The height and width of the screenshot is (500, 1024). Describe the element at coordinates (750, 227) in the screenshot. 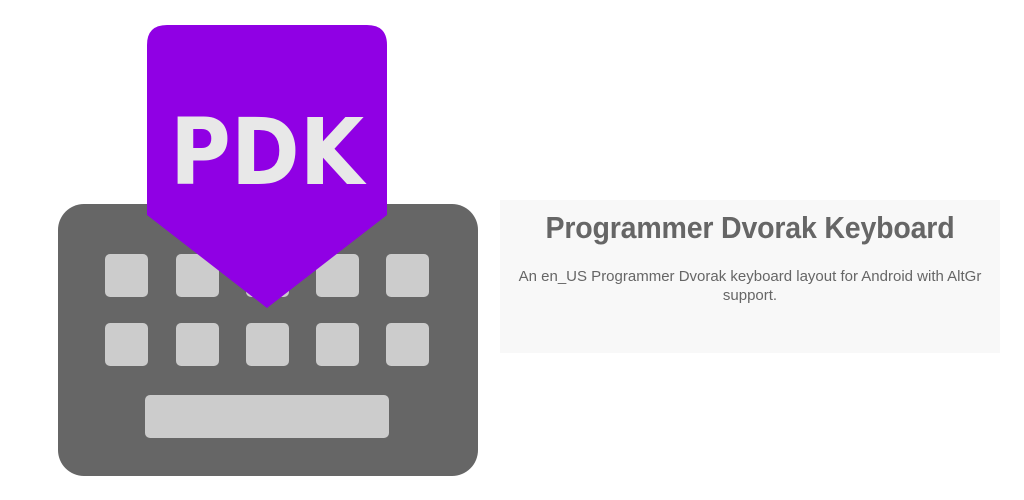

I see `app-title: Programmer Dvorak Keyboard` at that location.